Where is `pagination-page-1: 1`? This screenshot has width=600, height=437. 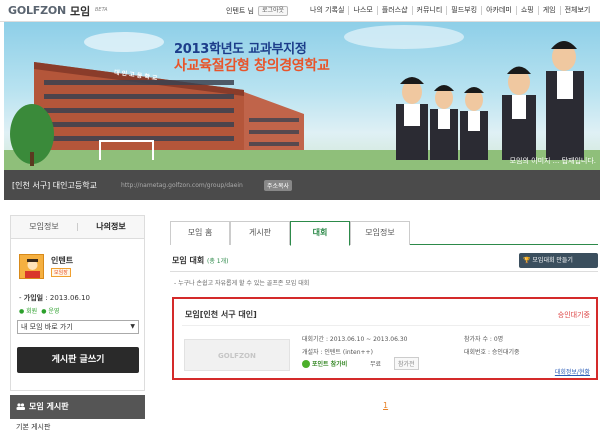 pagination-page-1: 1 is located at coordinates (385, 405).